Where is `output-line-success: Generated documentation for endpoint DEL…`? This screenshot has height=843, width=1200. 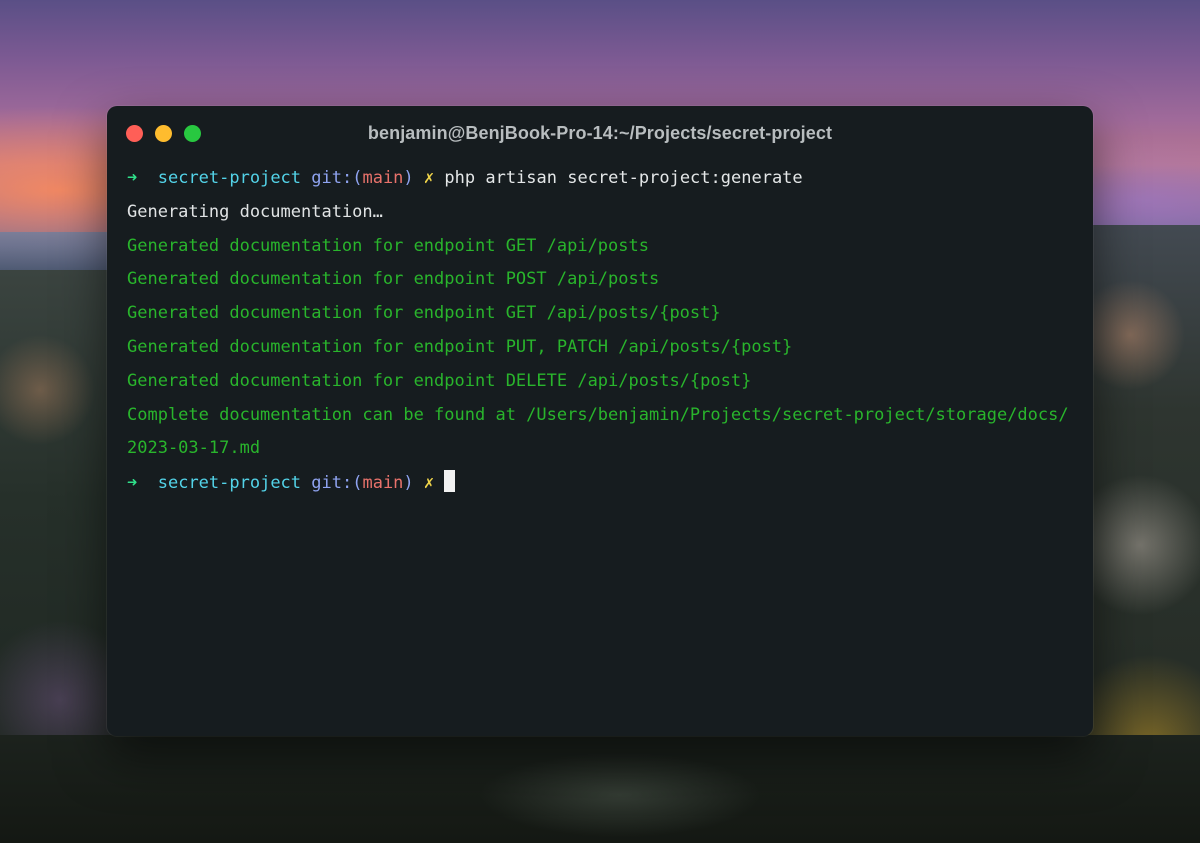
output-line-success: Generated documentation for endpoint DEL… is located at coordinates (439, 380).